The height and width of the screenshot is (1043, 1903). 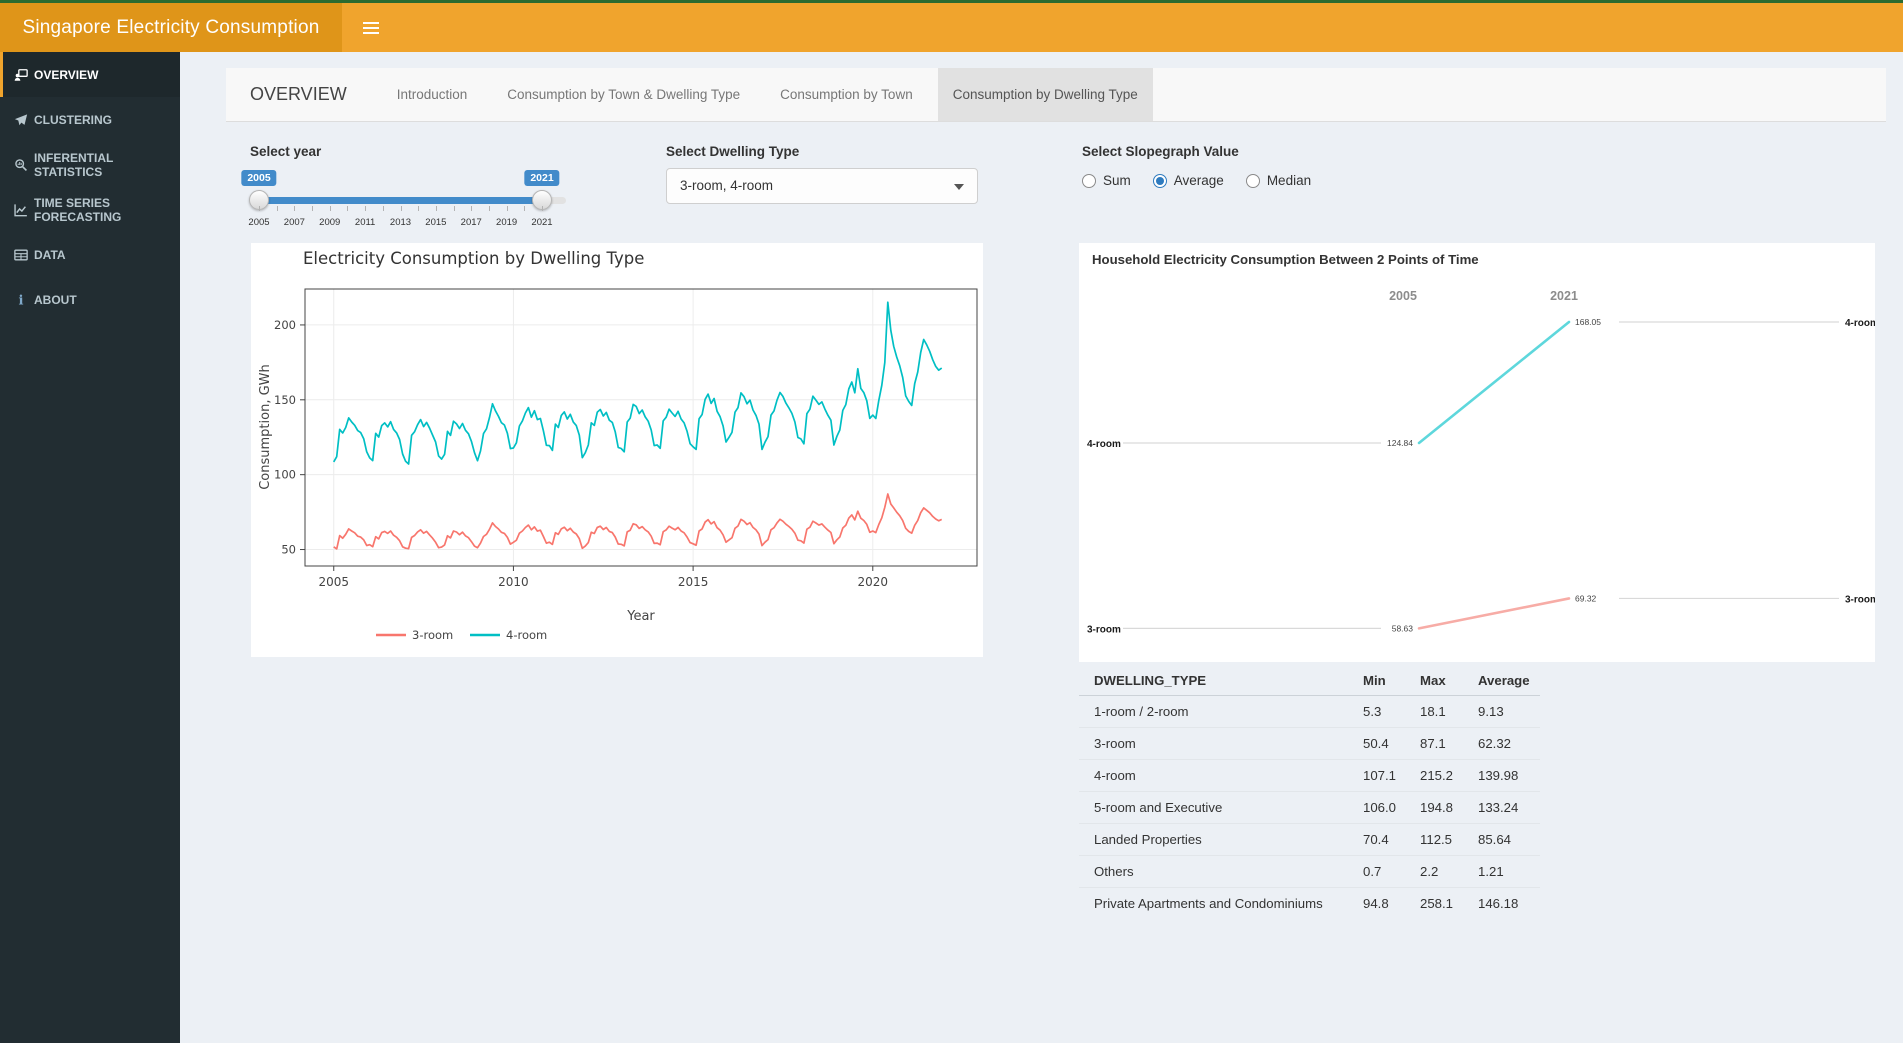 What do you see at coordinates (400, 200) in the screenshot?
I see `slider-range-fill` at bounding box center [400, 200].